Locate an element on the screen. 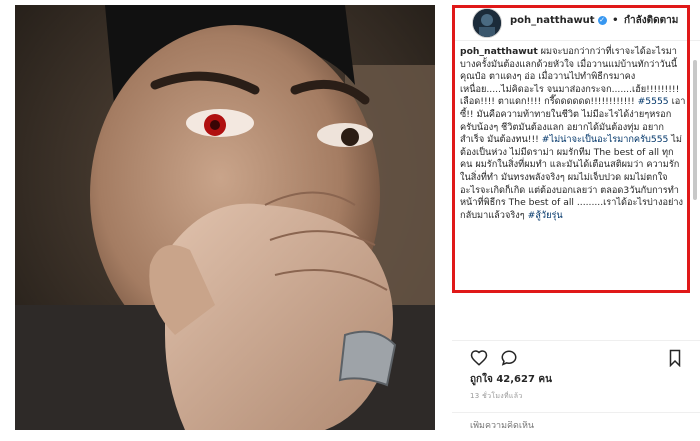 This screenshot has width=700, height=441. comment-bubble-icon is located at coordinates (509, 358).